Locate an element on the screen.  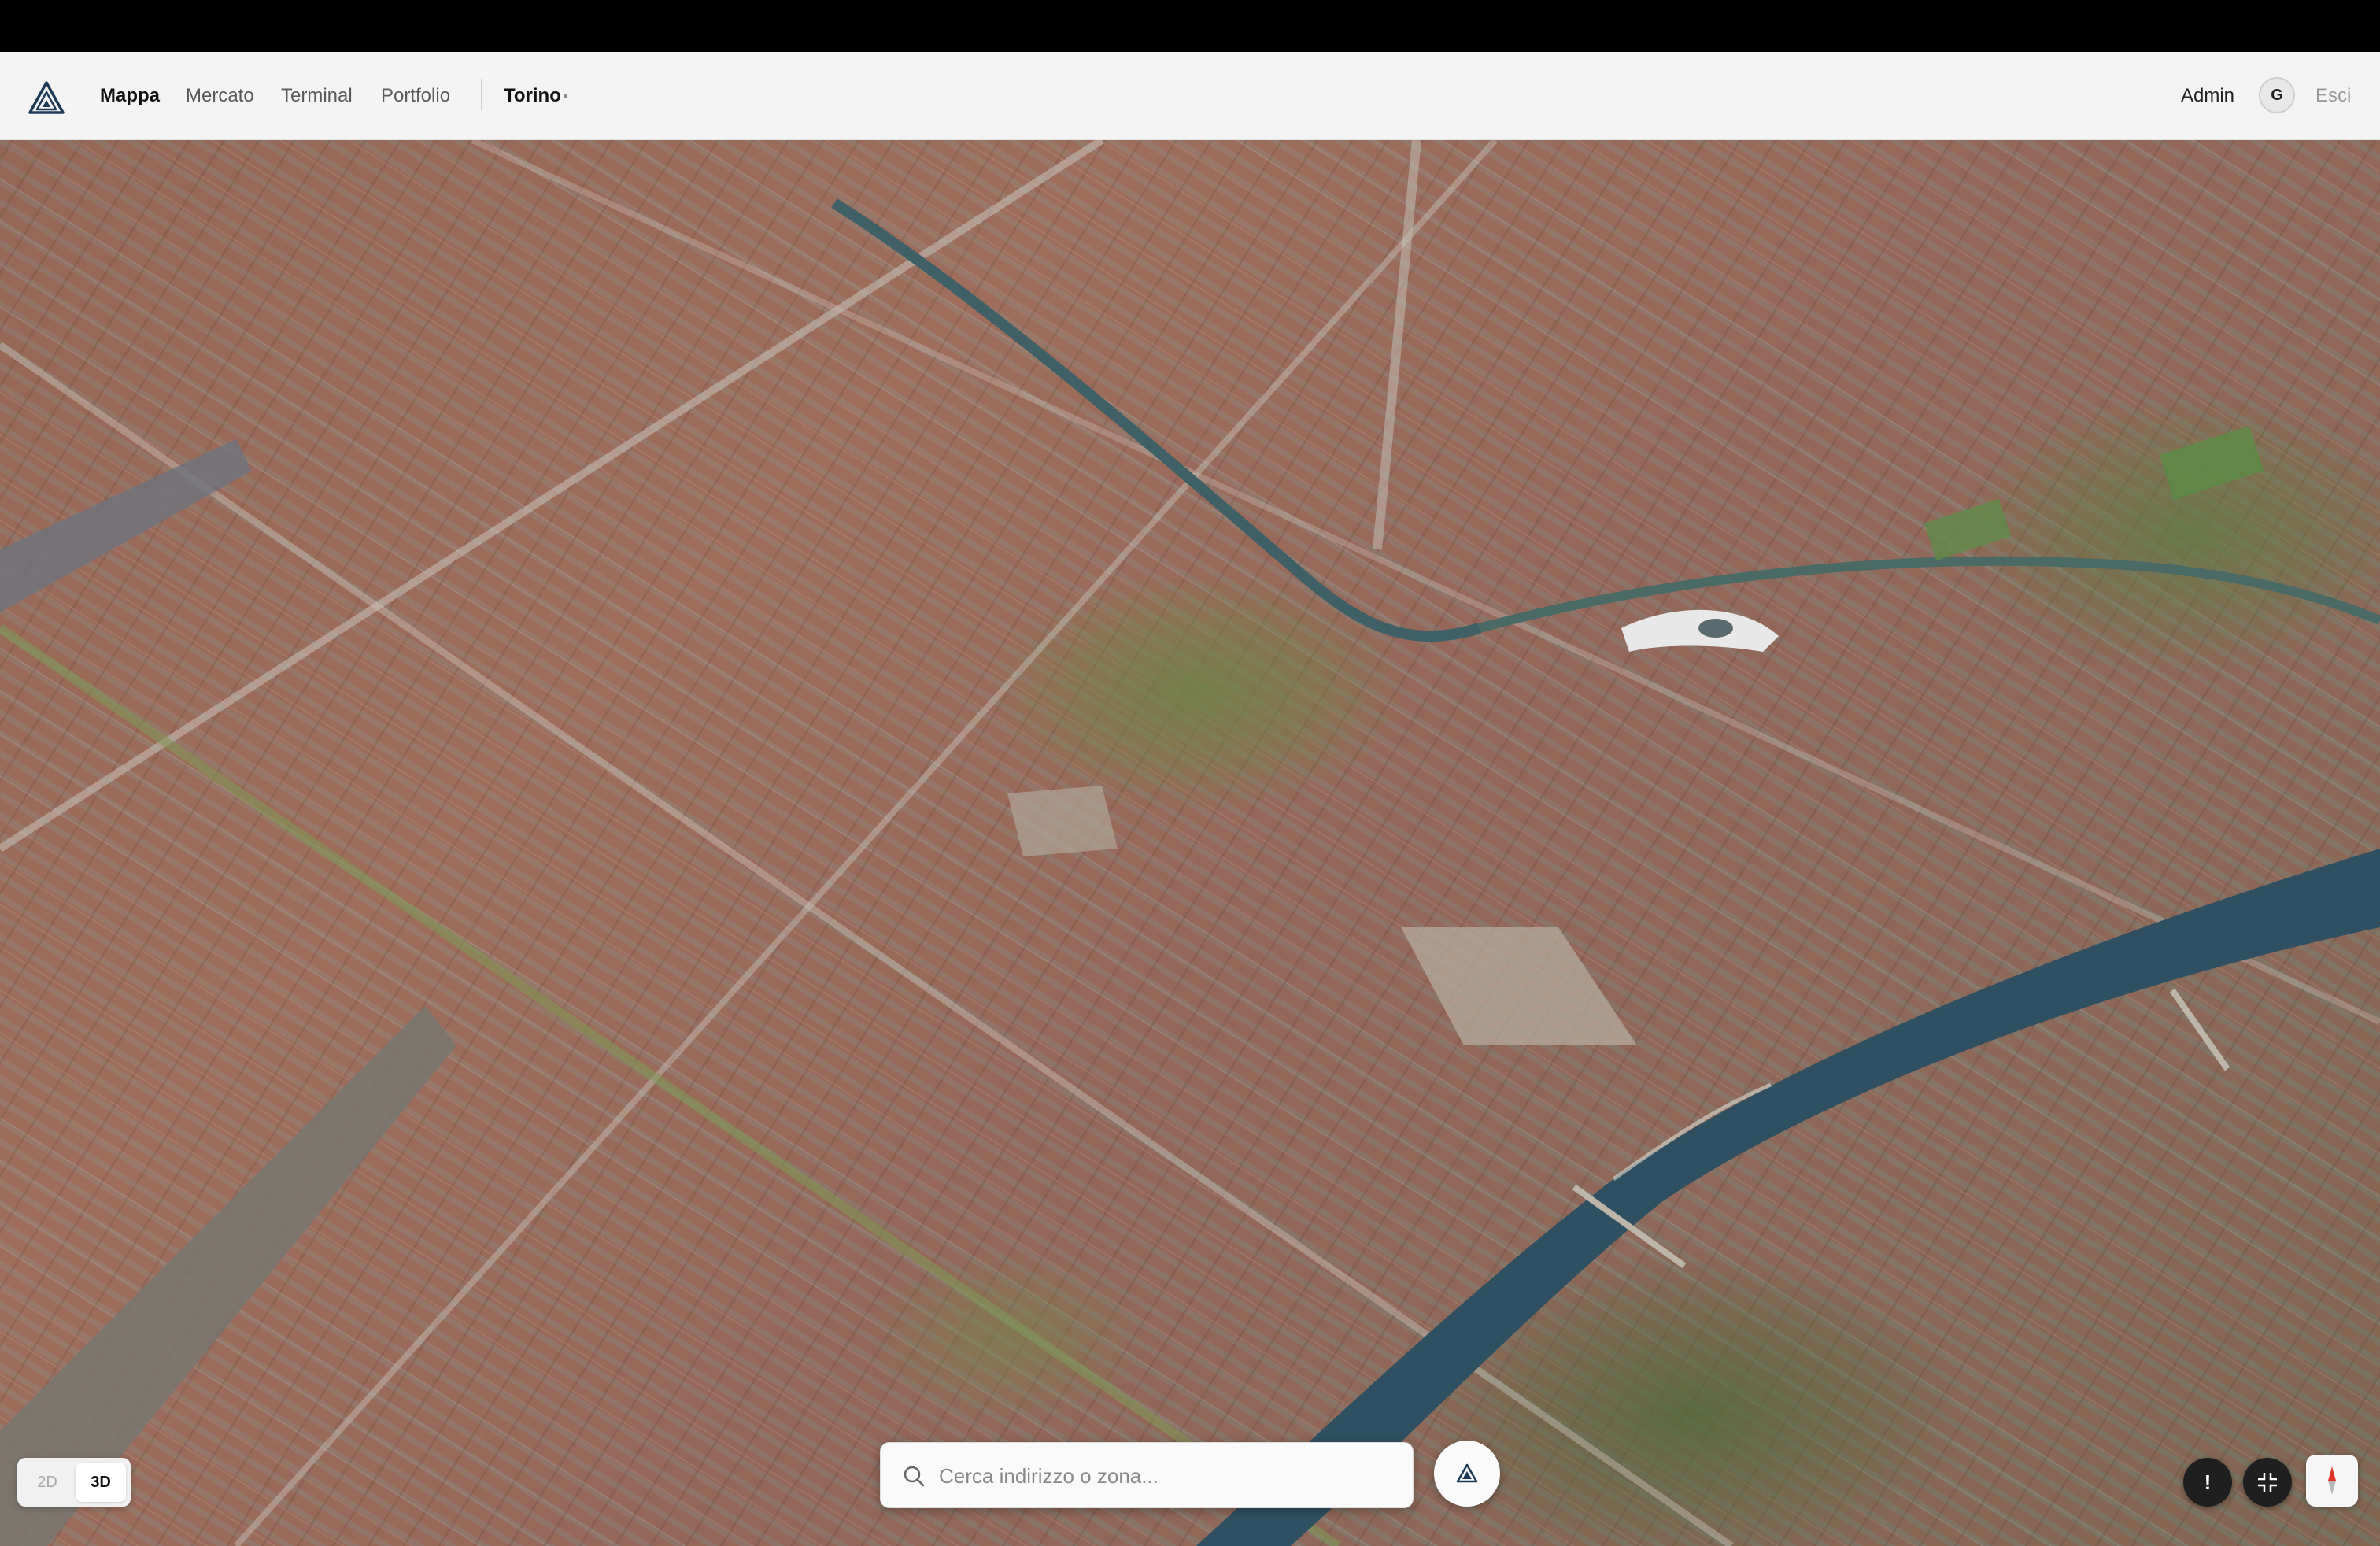
window-top-bar is located at coordinates (1190, 26).